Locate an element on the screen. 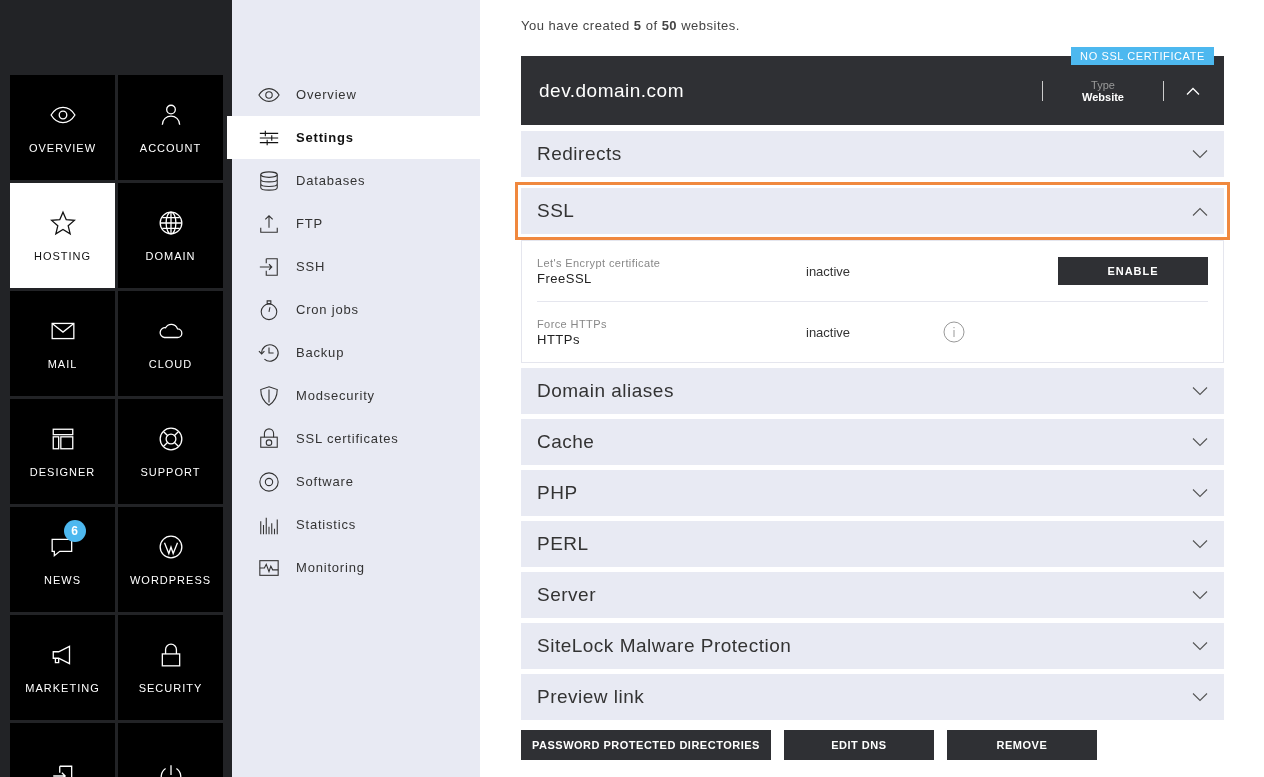 The image size is (1264, 777). menu-item-label: Backup is located at coordinates (320, 352).